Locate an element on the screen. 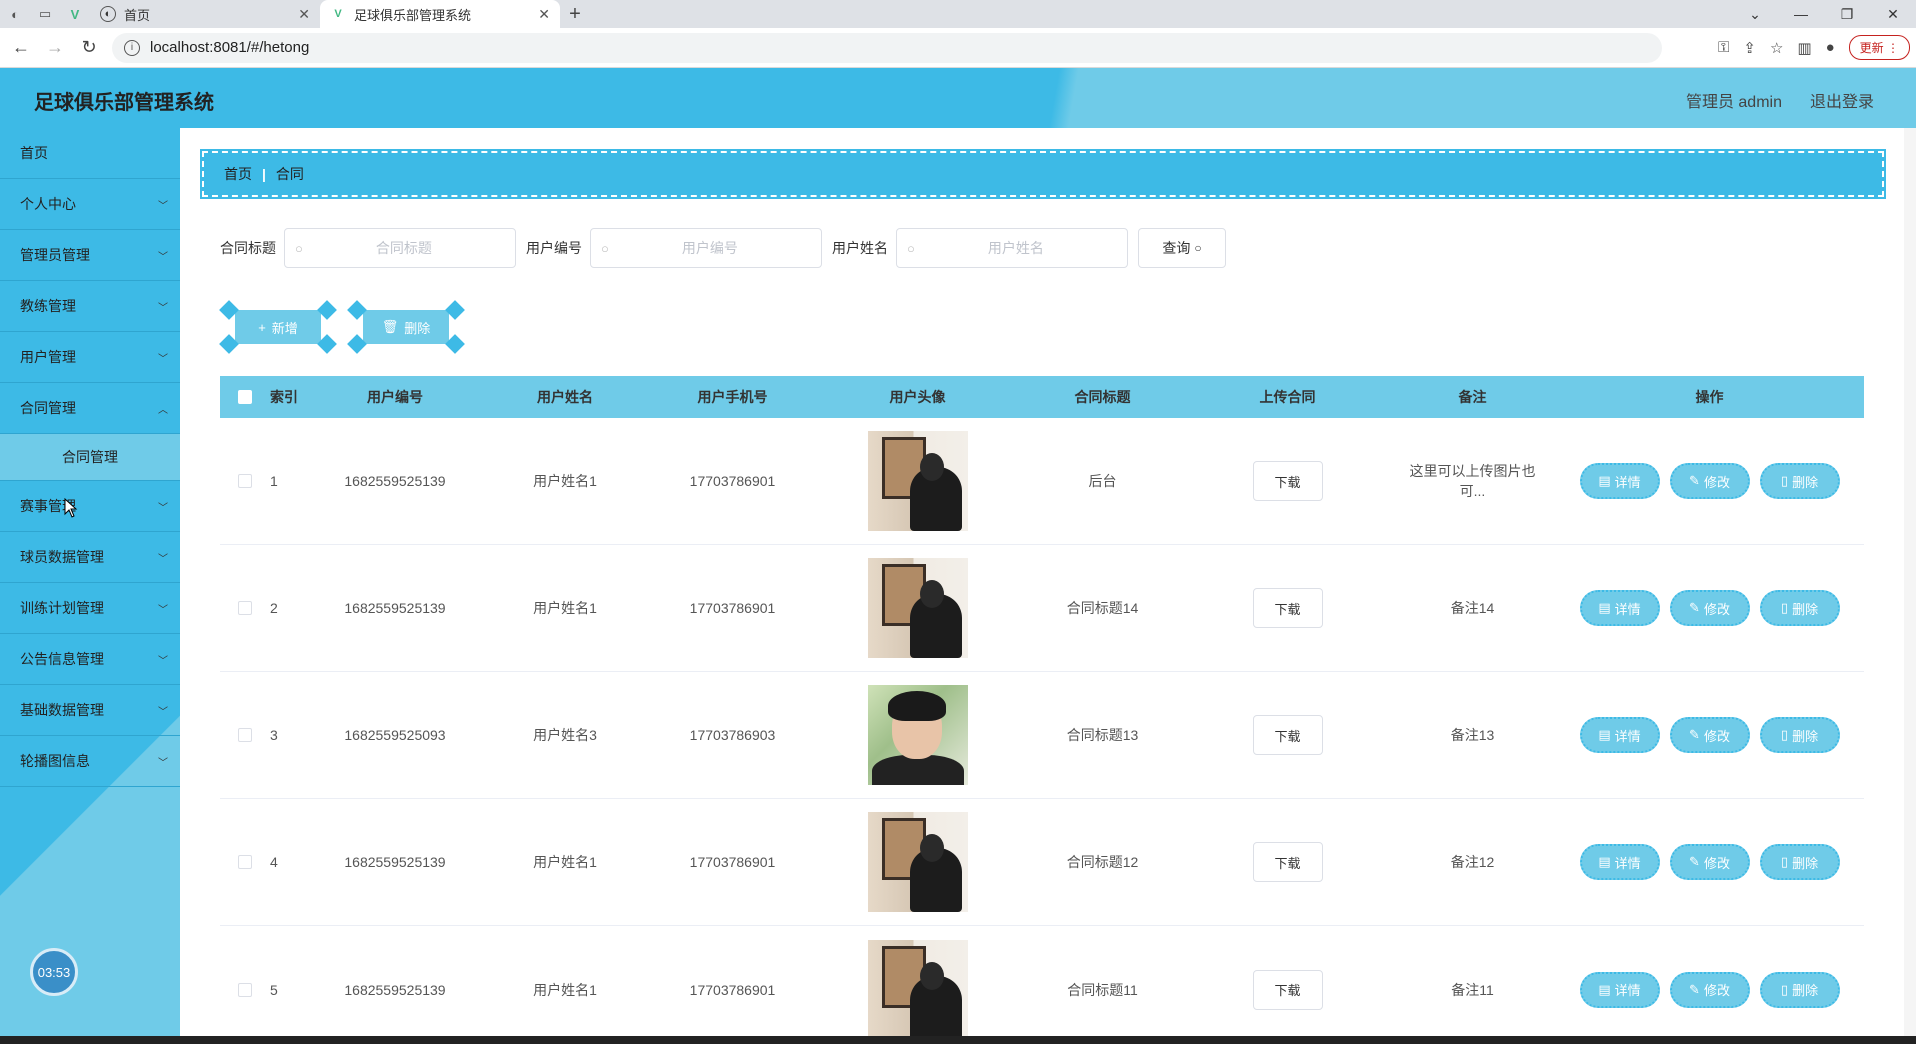  contract-title-input is located at coordinates (403, 248).